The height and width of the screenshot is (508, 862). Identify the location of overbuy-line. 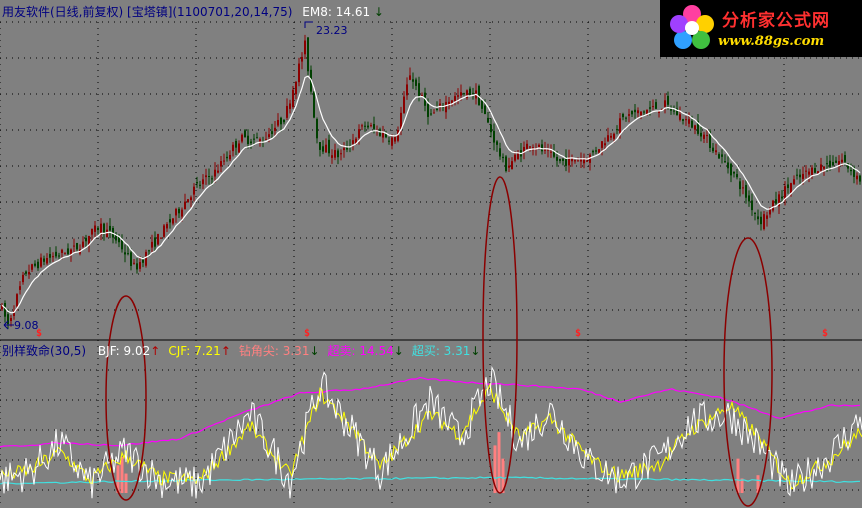
(430, 480).